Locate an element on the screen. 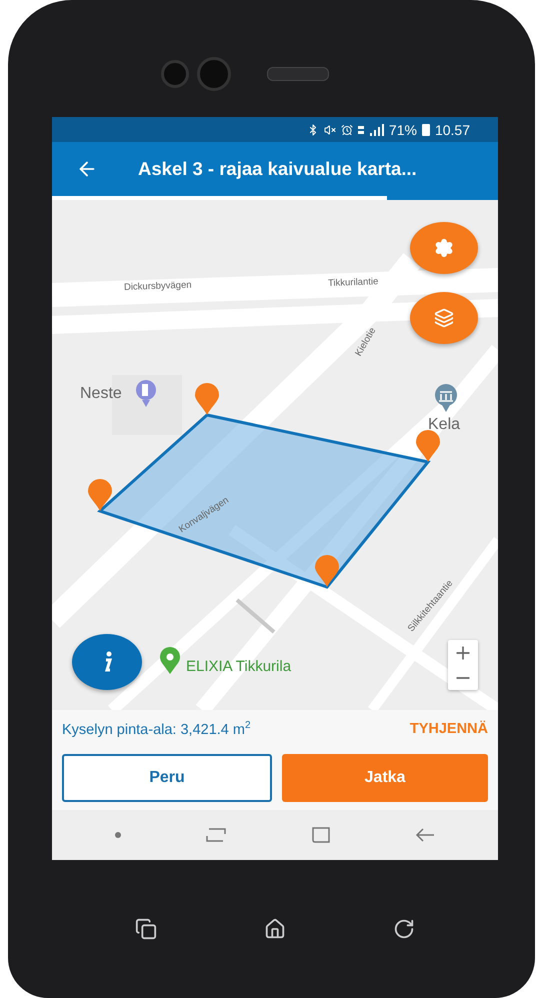 The height and width of the screenshot is (998, 543). fuel-station-icon is located at coordinates (146, 393).